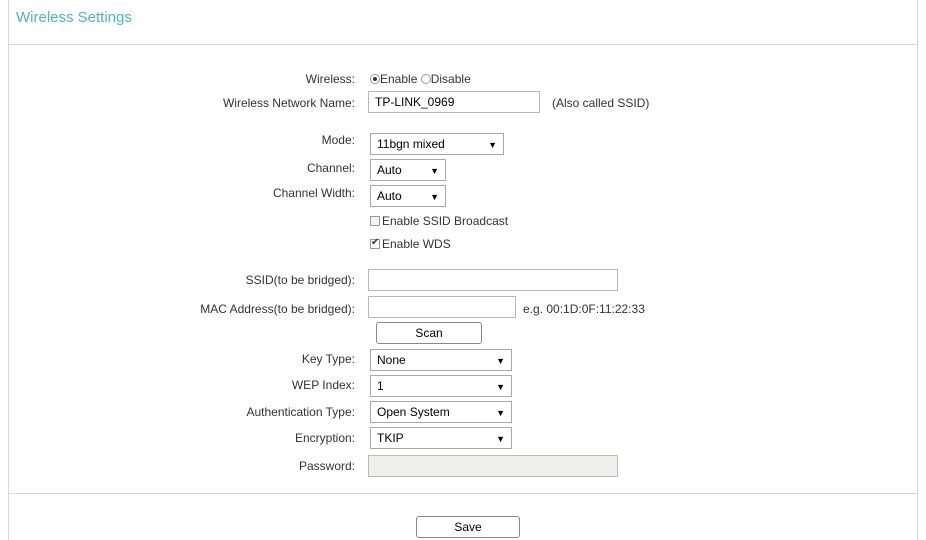 This screenshot has height=540, width=926. Describe the element at coordinates (288, 103) in the screenshot. I see `network-name-label: Wireless Network Name:` at that location.